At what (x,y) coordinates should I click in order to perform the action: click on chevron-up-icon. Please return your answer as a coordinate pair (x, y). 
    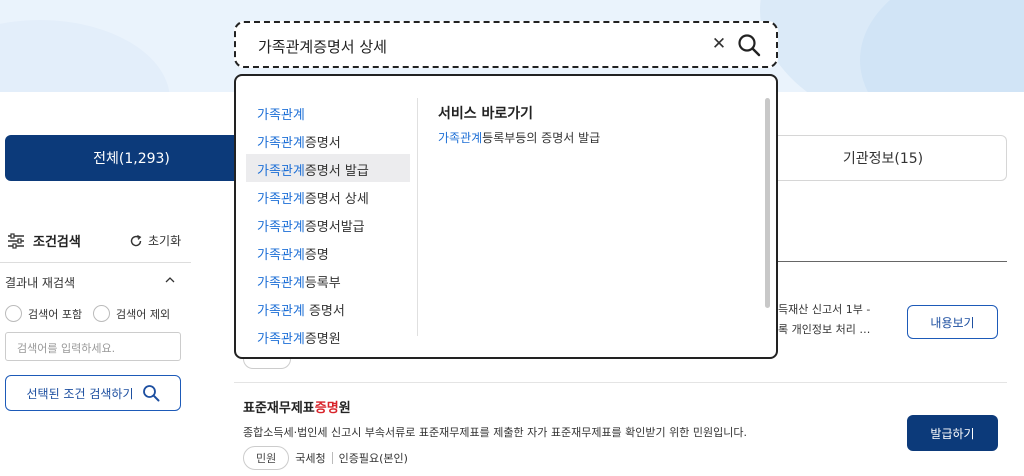
    Looking at the image, I should click on (170, 280).